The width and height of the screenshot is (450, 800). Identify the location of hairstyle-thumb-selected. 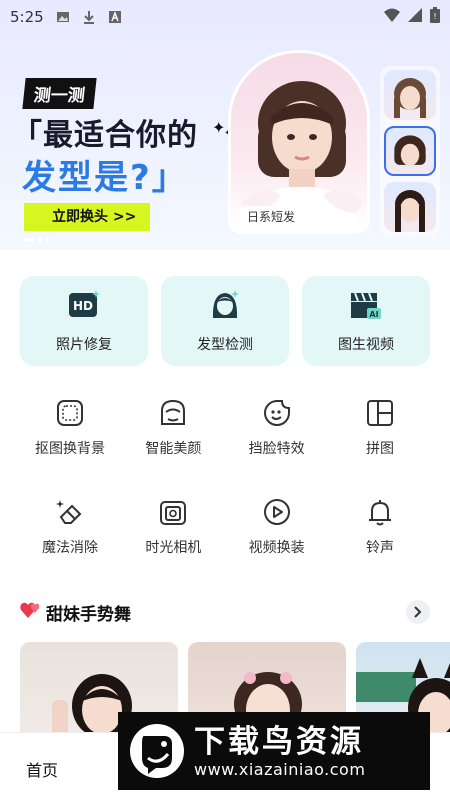
(410, 151).